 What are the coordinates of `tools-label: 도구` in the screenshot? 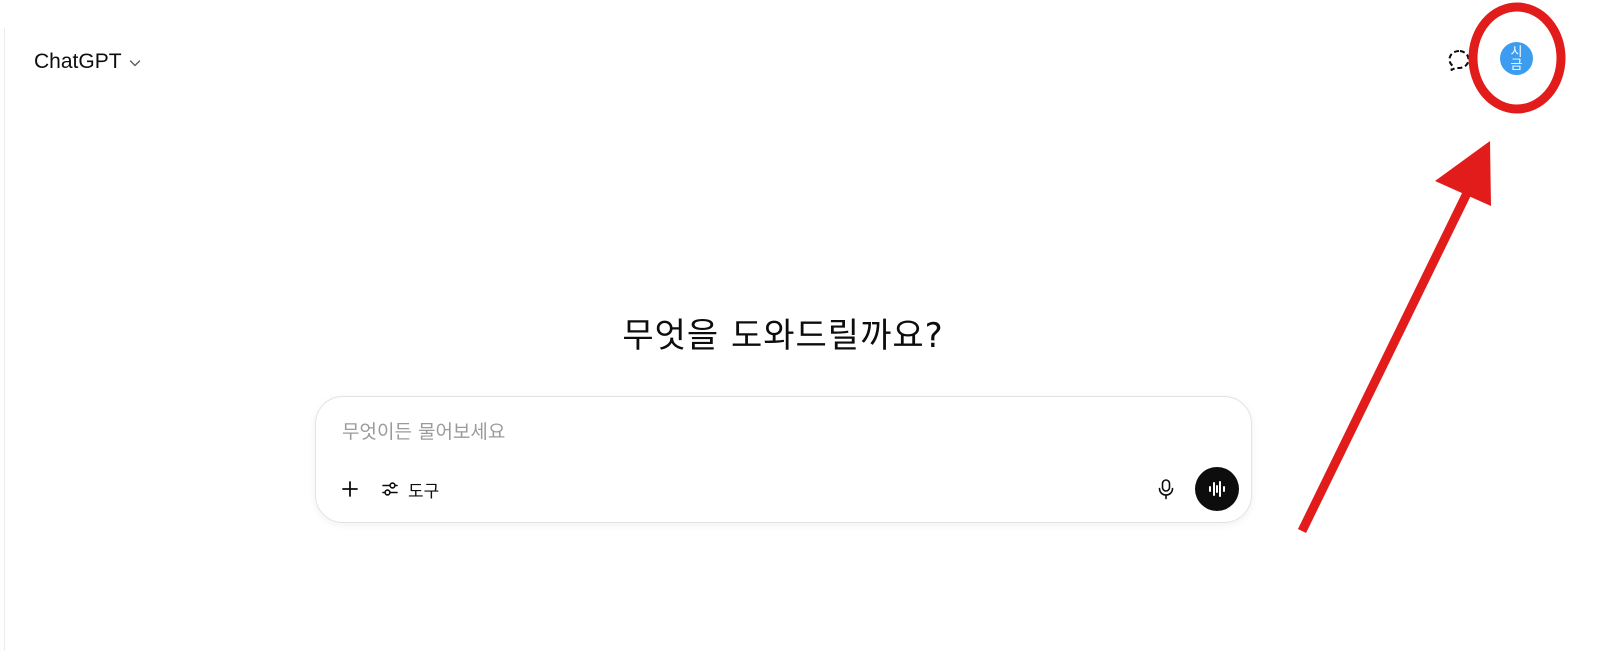 It's located at (424, 491).